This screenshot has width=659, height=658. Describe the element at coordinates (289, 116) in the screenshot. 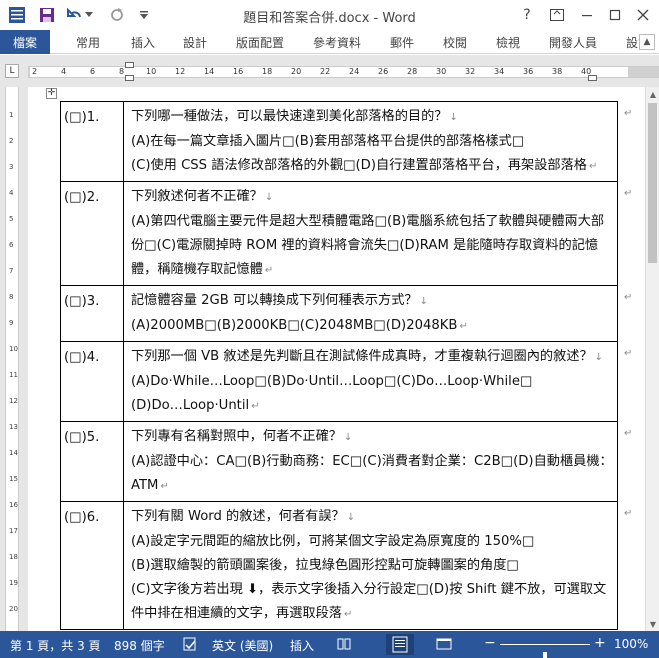

I see `question-stem-text: 下列哪一種做法，可以最快速達到美化部落格的目的？` at that location.